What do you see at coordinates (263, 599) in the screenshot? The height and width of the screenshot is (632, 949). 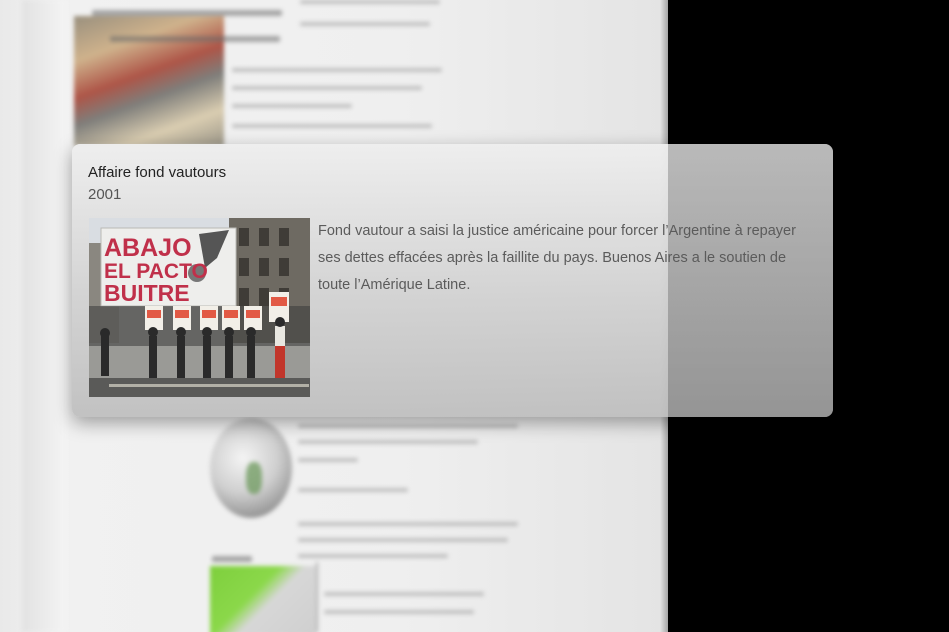 I see `background-map-graphic` at bounding box center [263, 599].